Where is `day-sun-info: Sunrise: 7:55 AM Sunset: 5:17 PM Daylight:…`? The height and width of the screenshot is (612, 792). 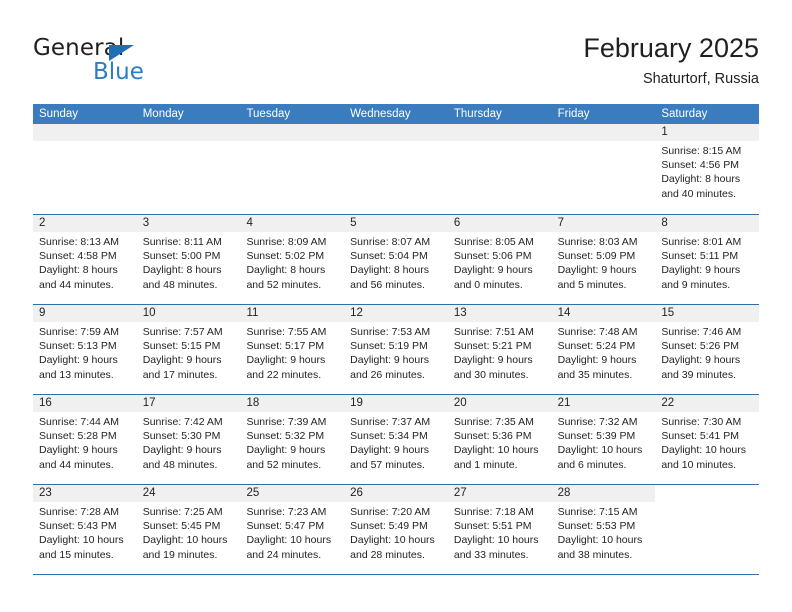
day-sun-info: Sunrise: 7:55 AM Sunset: 5:17 PM Daylight:… is located at coordinates (292, 352).